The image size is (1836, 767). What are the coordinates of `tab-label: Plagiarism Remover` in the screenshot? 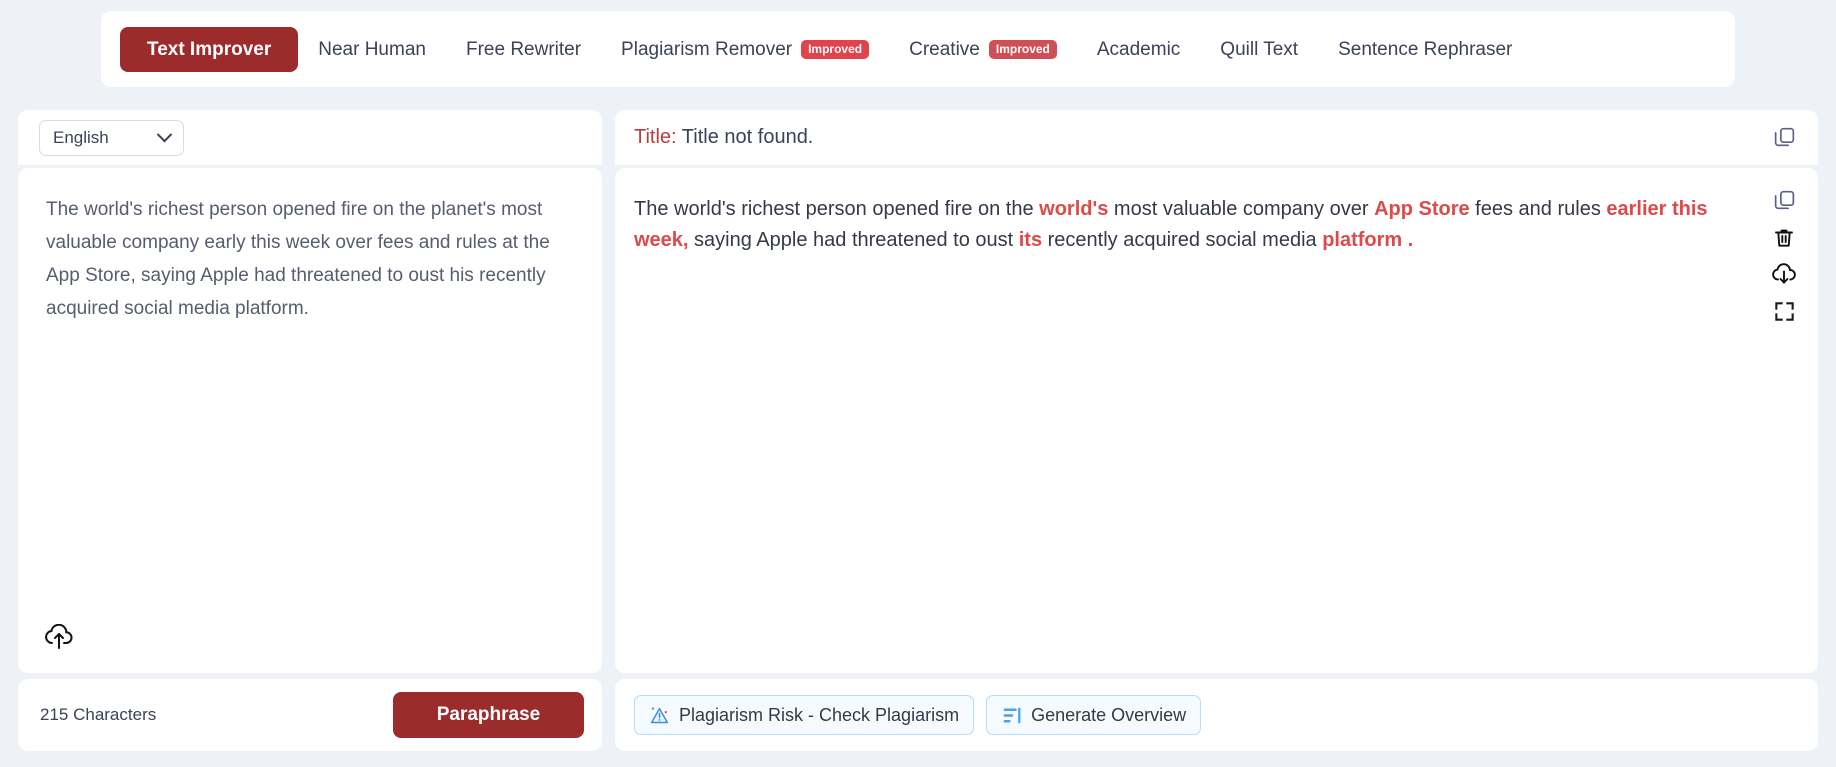 It's located at (707, 49).